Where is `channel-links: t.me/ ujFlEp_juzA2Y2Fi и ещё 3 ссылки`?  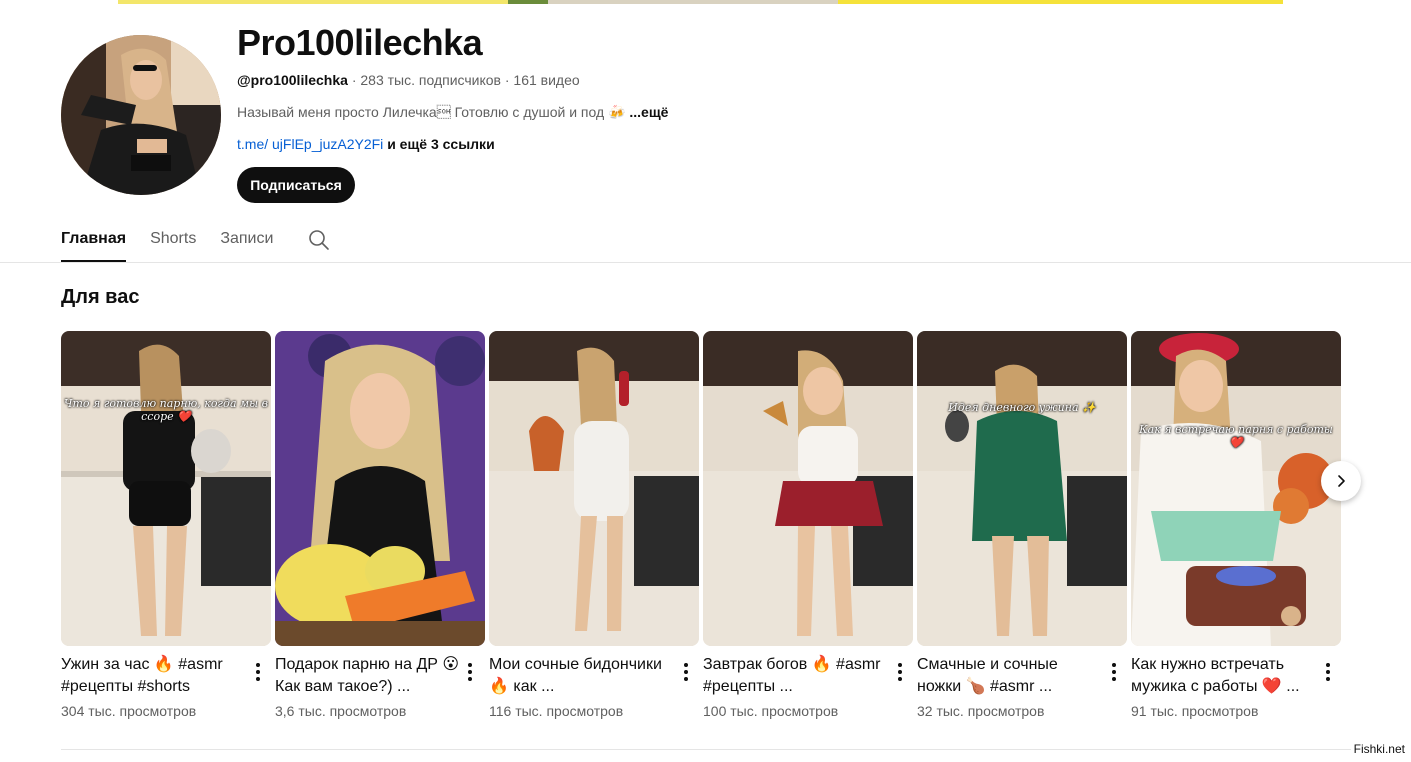
channel-links: t.me/ ujFlEp_juzA2Y2Fi и ещё 3 ссылки is located at coordinates (366, 144).